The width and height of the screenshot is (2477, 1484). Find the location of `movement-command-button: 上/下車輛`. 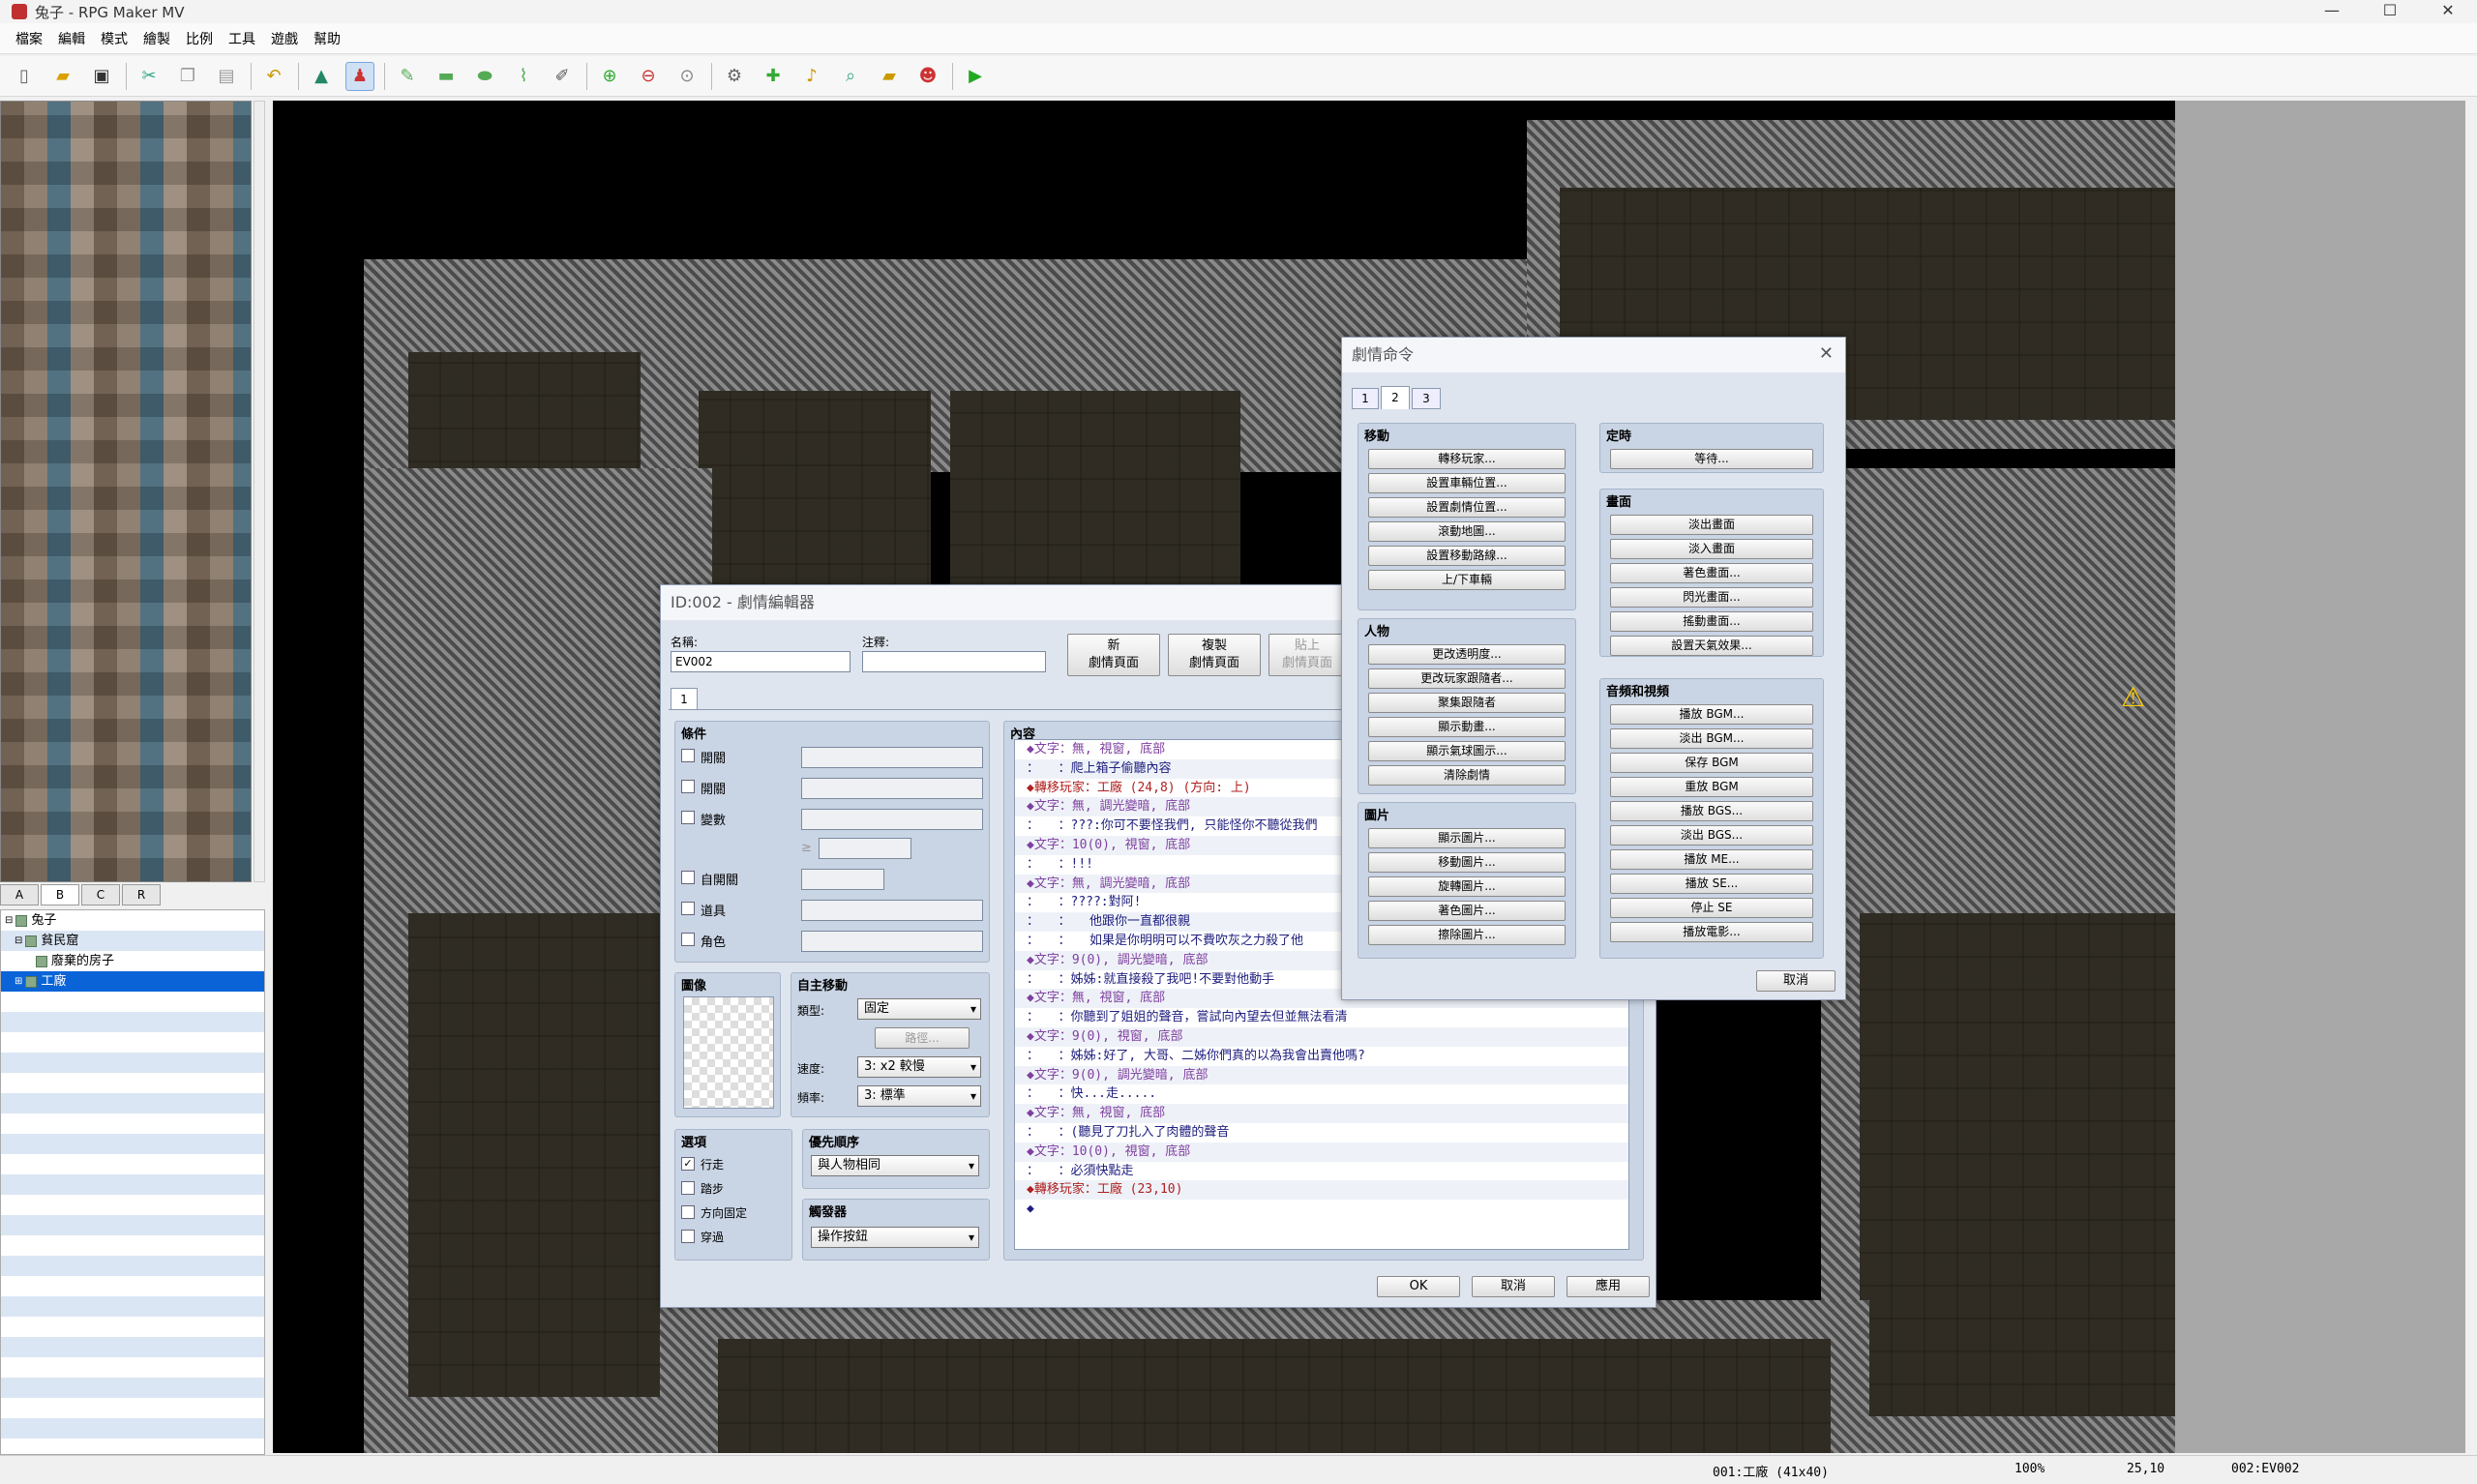

movement-command-button: 上/下車輛 is located at coordinates (1467, 580).